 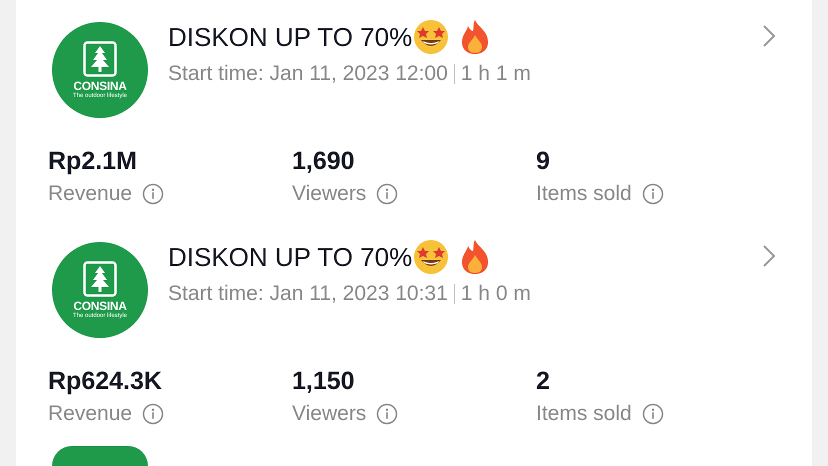 What do you see at coordinates (543, 381) in the screenshot?
I see `stat-value: 2` at bounding box center [543, 381].